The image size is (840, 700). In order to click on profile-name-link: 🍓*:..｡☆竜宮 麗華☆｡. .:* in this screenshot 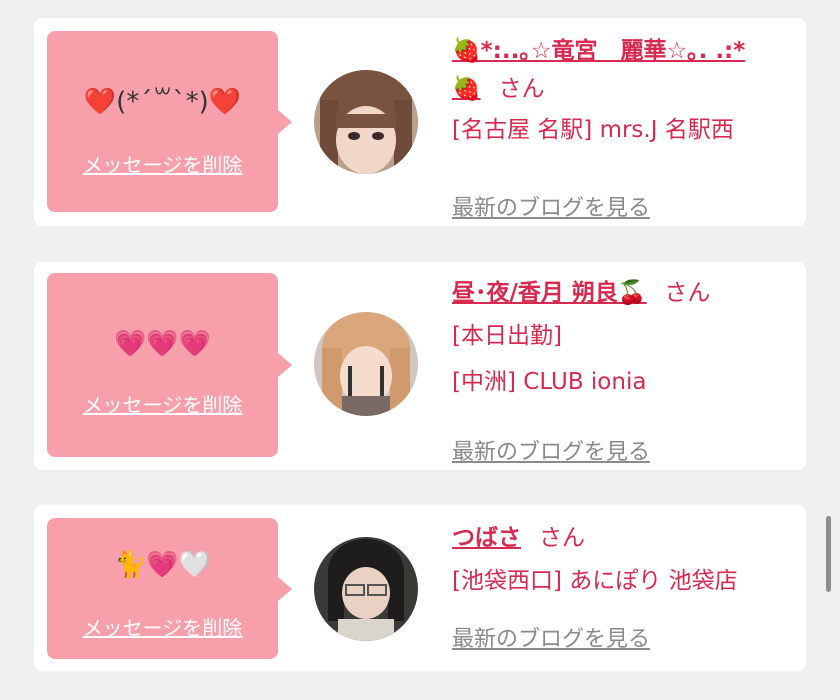, I will do `click(598, 51)`.